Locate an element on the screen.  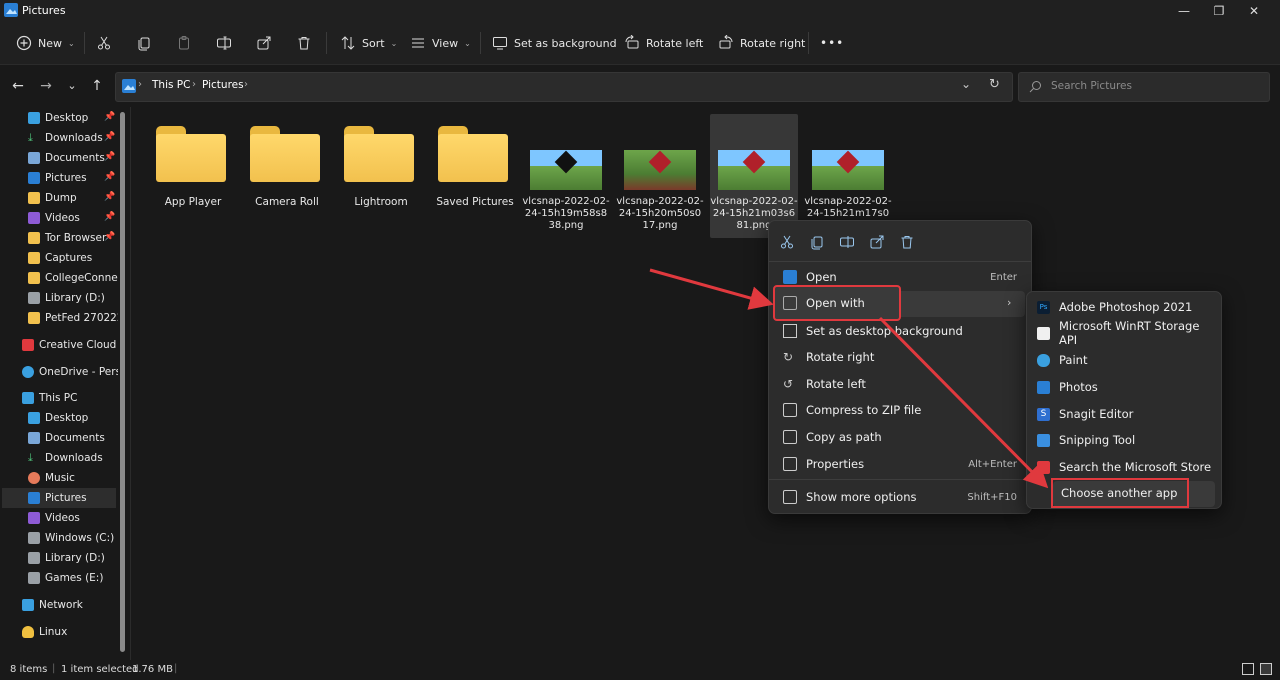
item-name: Saved Pictures is located at coordinates (475, 202).